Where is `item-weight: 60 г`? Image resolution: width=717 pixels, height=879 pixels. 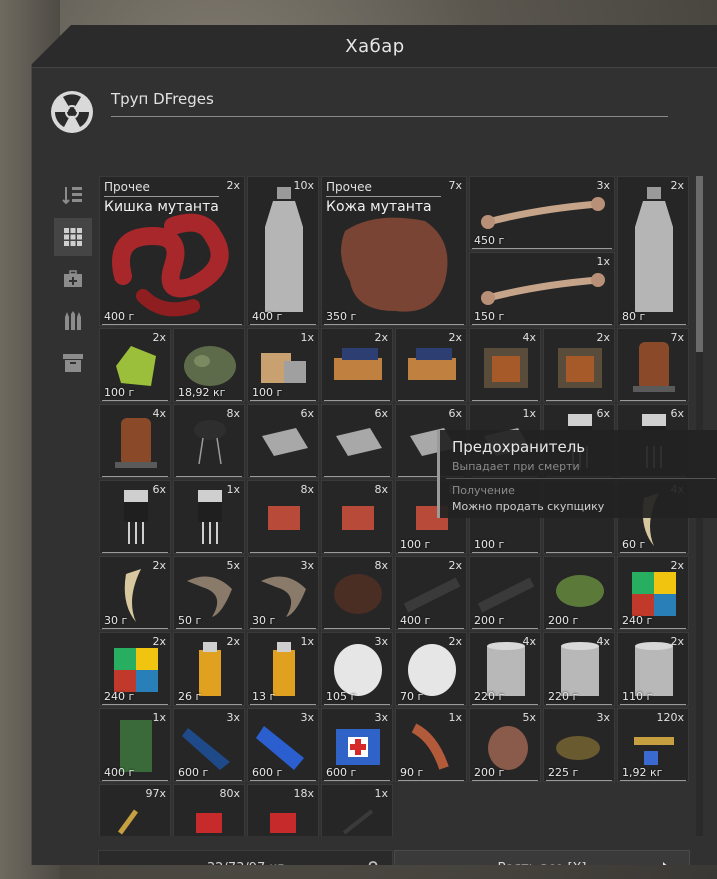
item-weight: 60 г is located at coordinates (634, 544).